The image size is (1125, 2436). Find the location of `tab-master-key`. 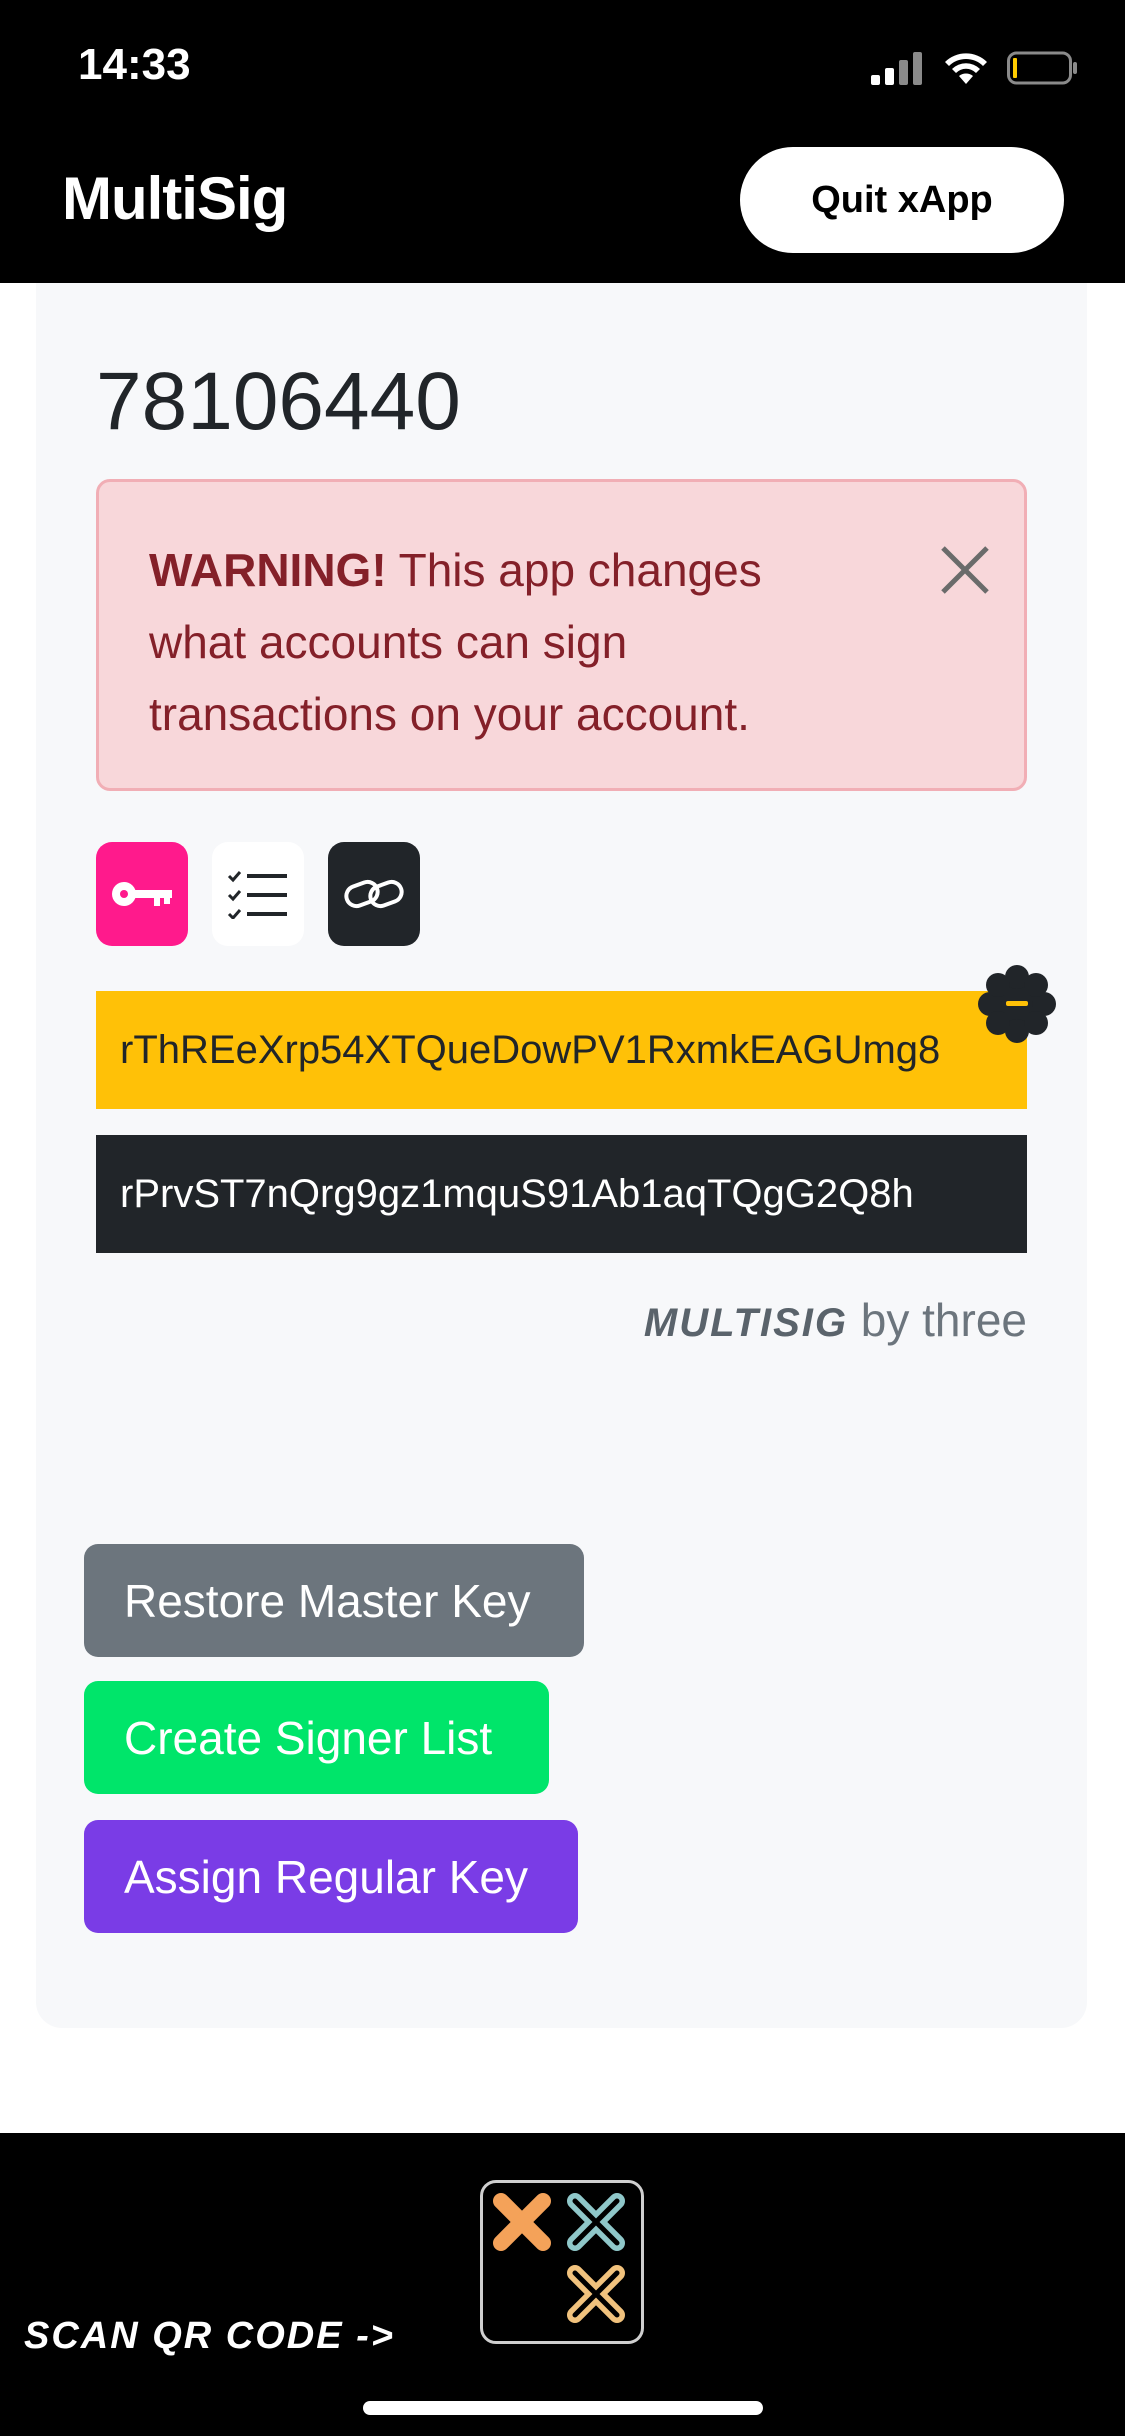

tab-master-key is located at coordinates (142, 894).